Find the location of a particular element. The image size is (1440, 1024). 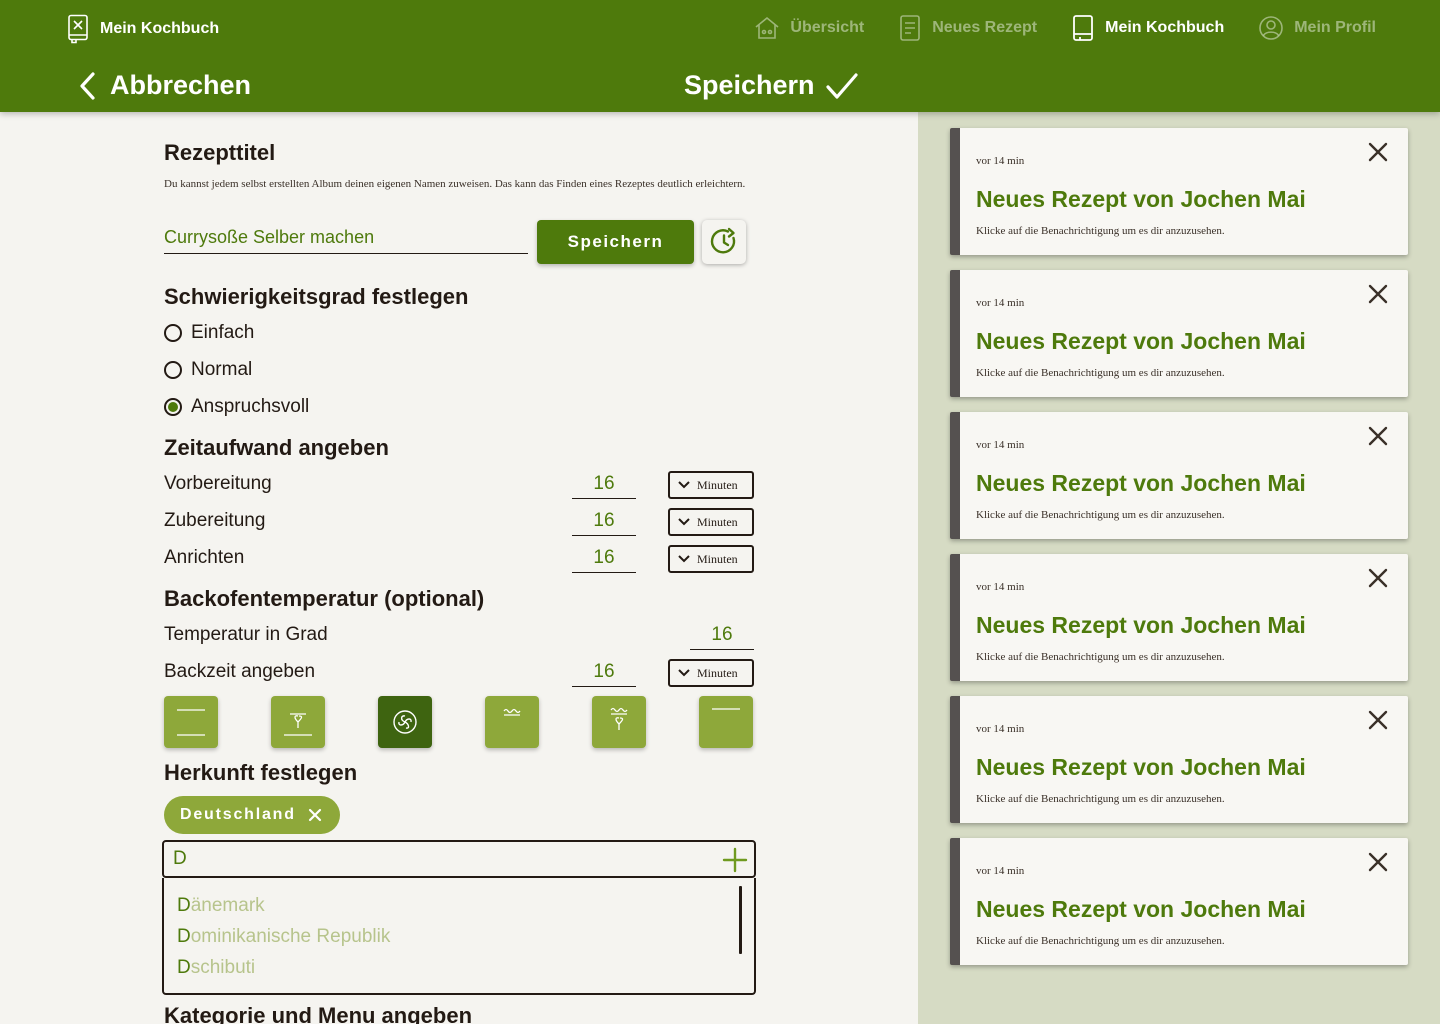

home-icon is located at coordinates (767, 27).